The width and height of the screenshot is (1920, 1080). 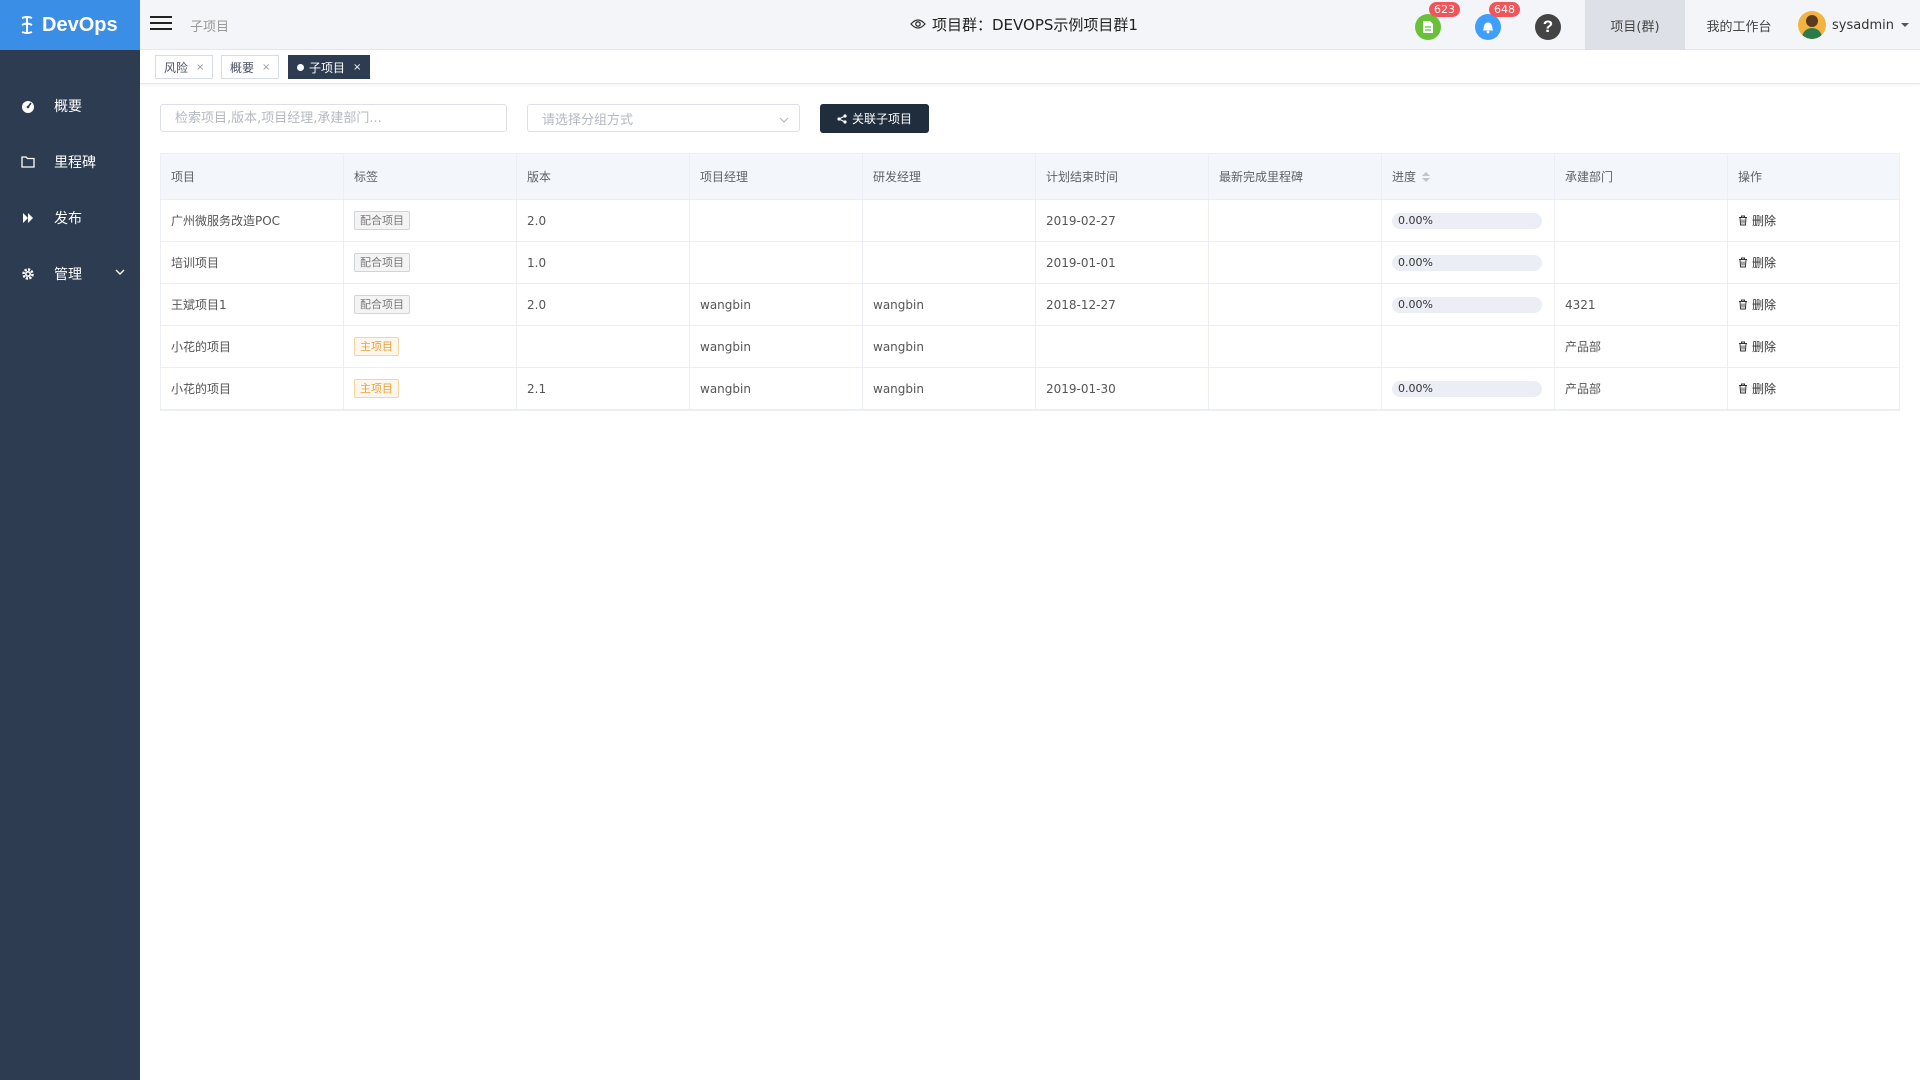 What do you see at coordinates (176, 67) in the screenshot?
I see `tab-label: 风险` at bounding box center [176, 67].